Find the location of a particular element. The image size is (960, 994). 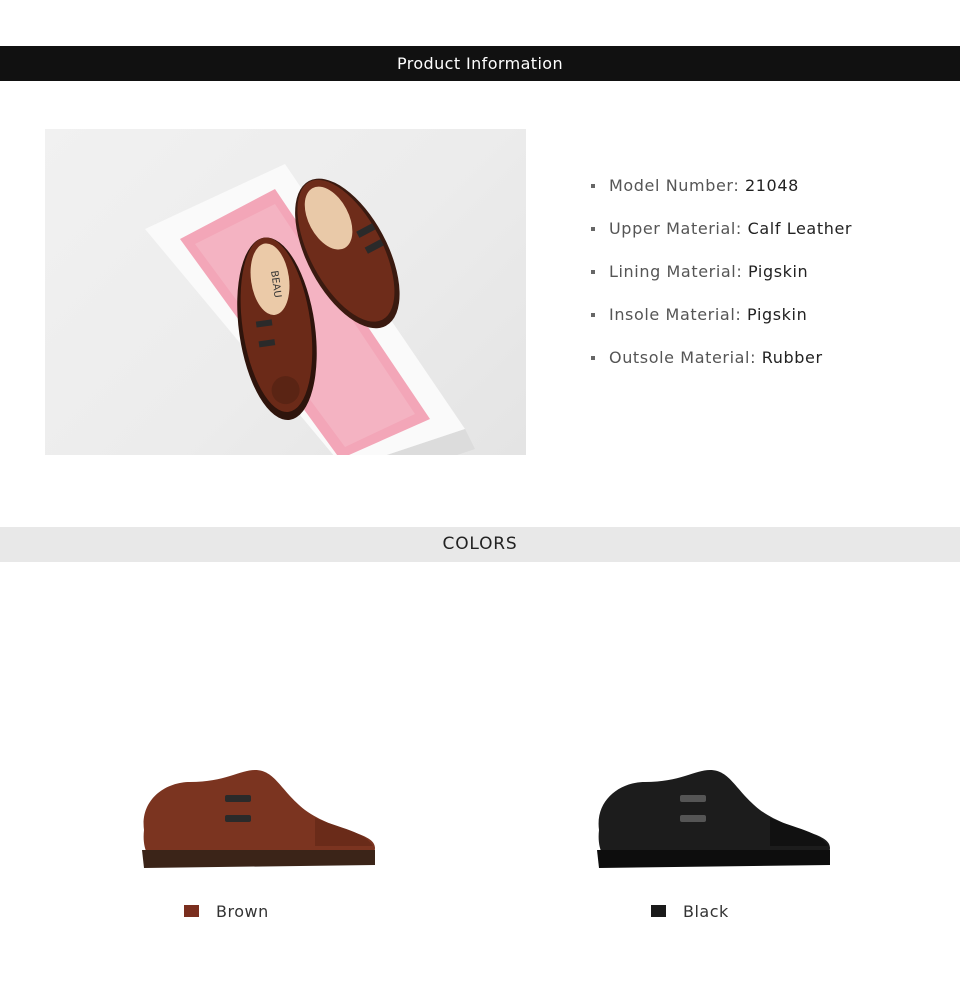

spec-model-number: Model Number: 21048 is located at coordinates (721, 193).